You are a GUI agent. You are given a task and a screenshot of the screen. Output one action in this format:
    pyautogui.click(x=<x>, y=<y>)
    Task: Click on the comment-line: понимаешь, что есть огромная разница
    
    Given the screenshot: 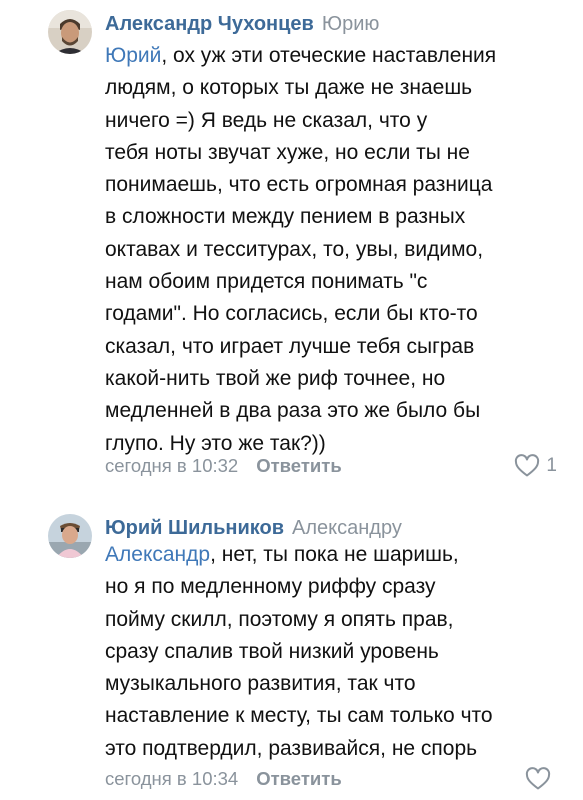 What is the action you would take?
    pyautogui.click(x=299, y=185)
    